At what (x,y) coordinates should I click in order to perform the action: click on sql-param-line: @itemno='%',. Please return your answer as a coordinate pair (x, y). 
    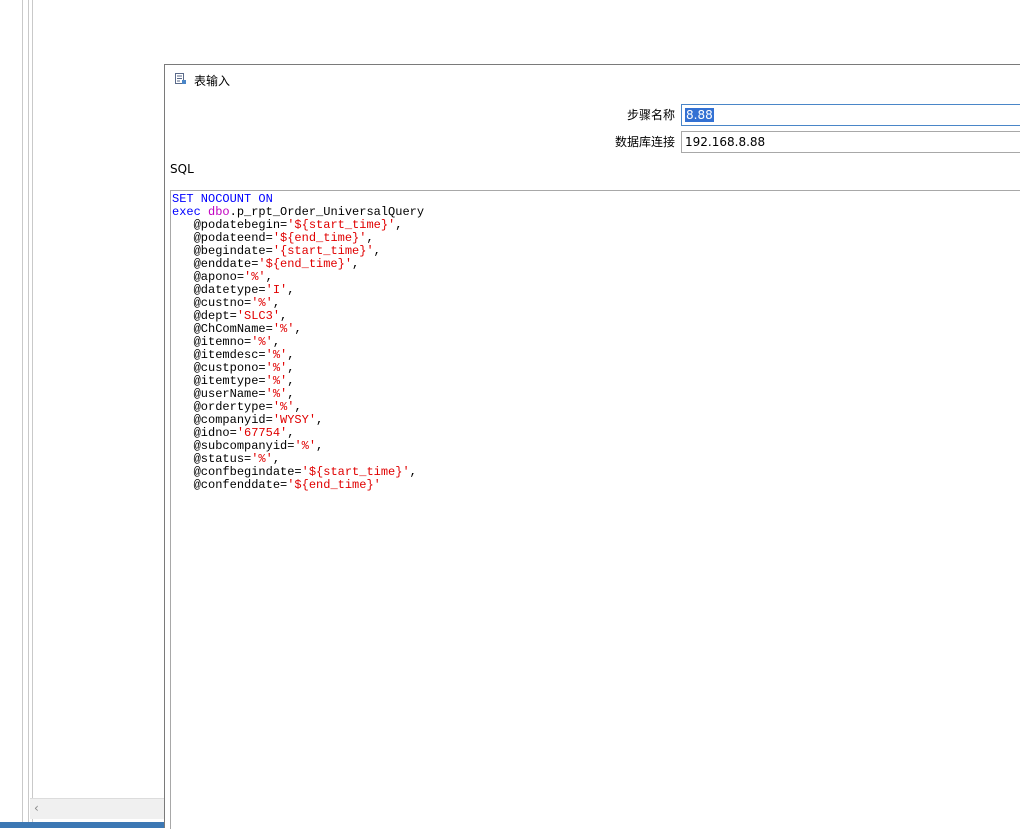
    Looking at the image, I should click on (237, 342).